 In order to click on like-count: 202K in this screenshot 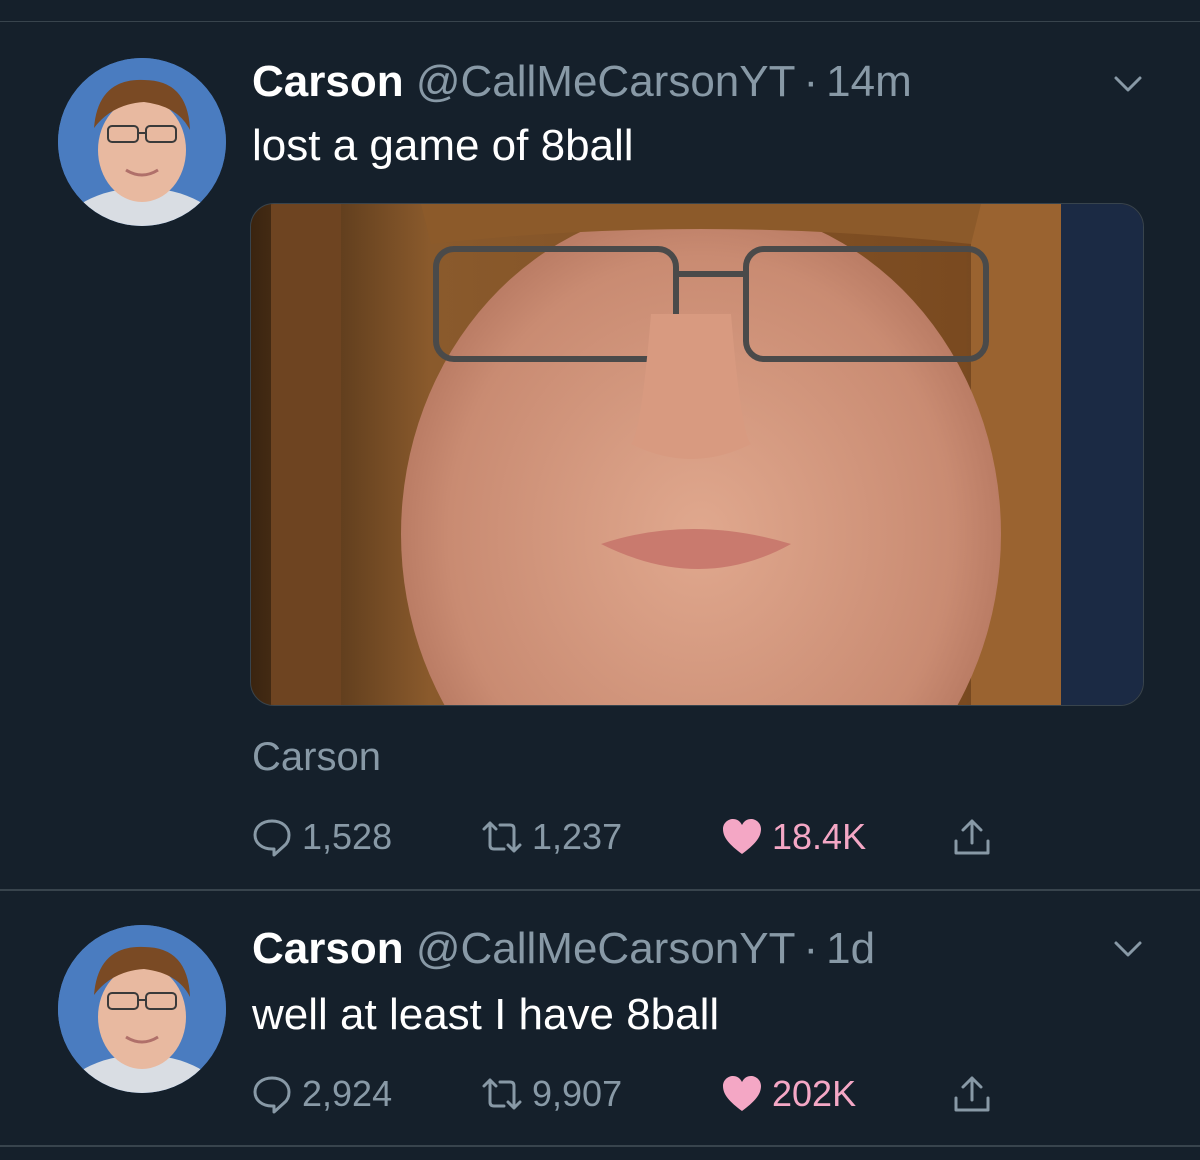, I will do `click(814, 1093)`.